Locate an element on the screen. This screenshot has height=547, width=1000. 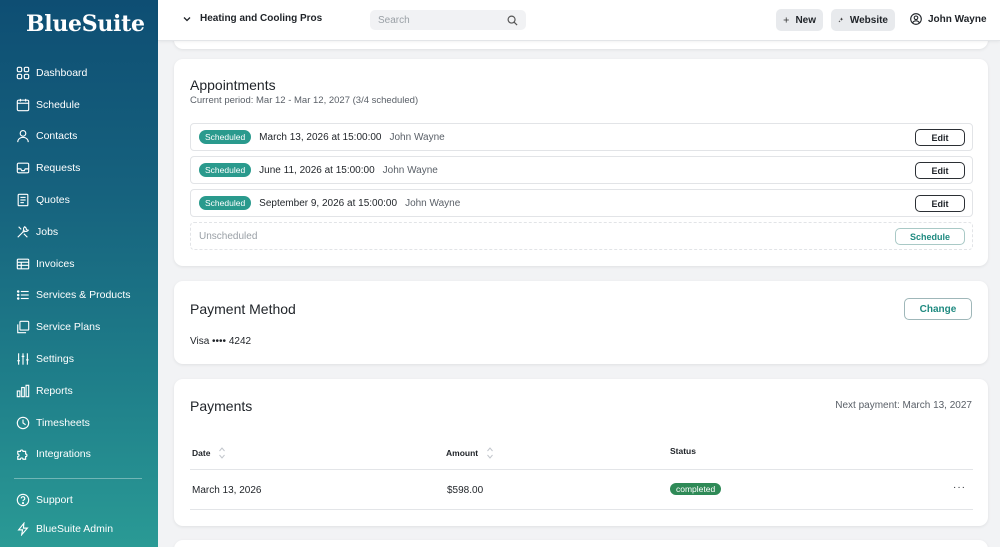
app-logo: BlueSuite is located at coordinates (85, 24).